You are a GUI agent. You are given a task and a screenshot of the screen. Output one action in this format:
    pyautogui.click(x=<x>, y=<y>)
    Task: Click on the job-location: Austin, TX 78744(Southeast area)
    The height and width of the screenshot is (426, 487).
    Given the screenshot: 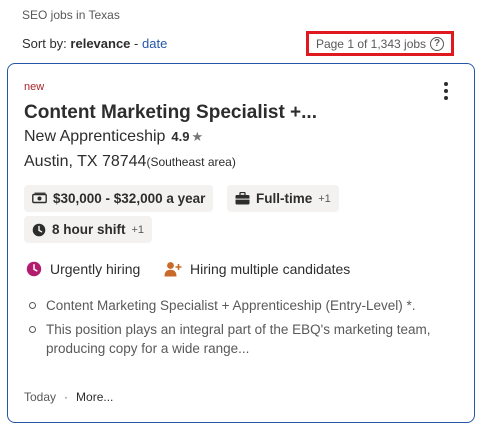 What is the action you would take?
    pyautogui.click(x=130, y=162)
    